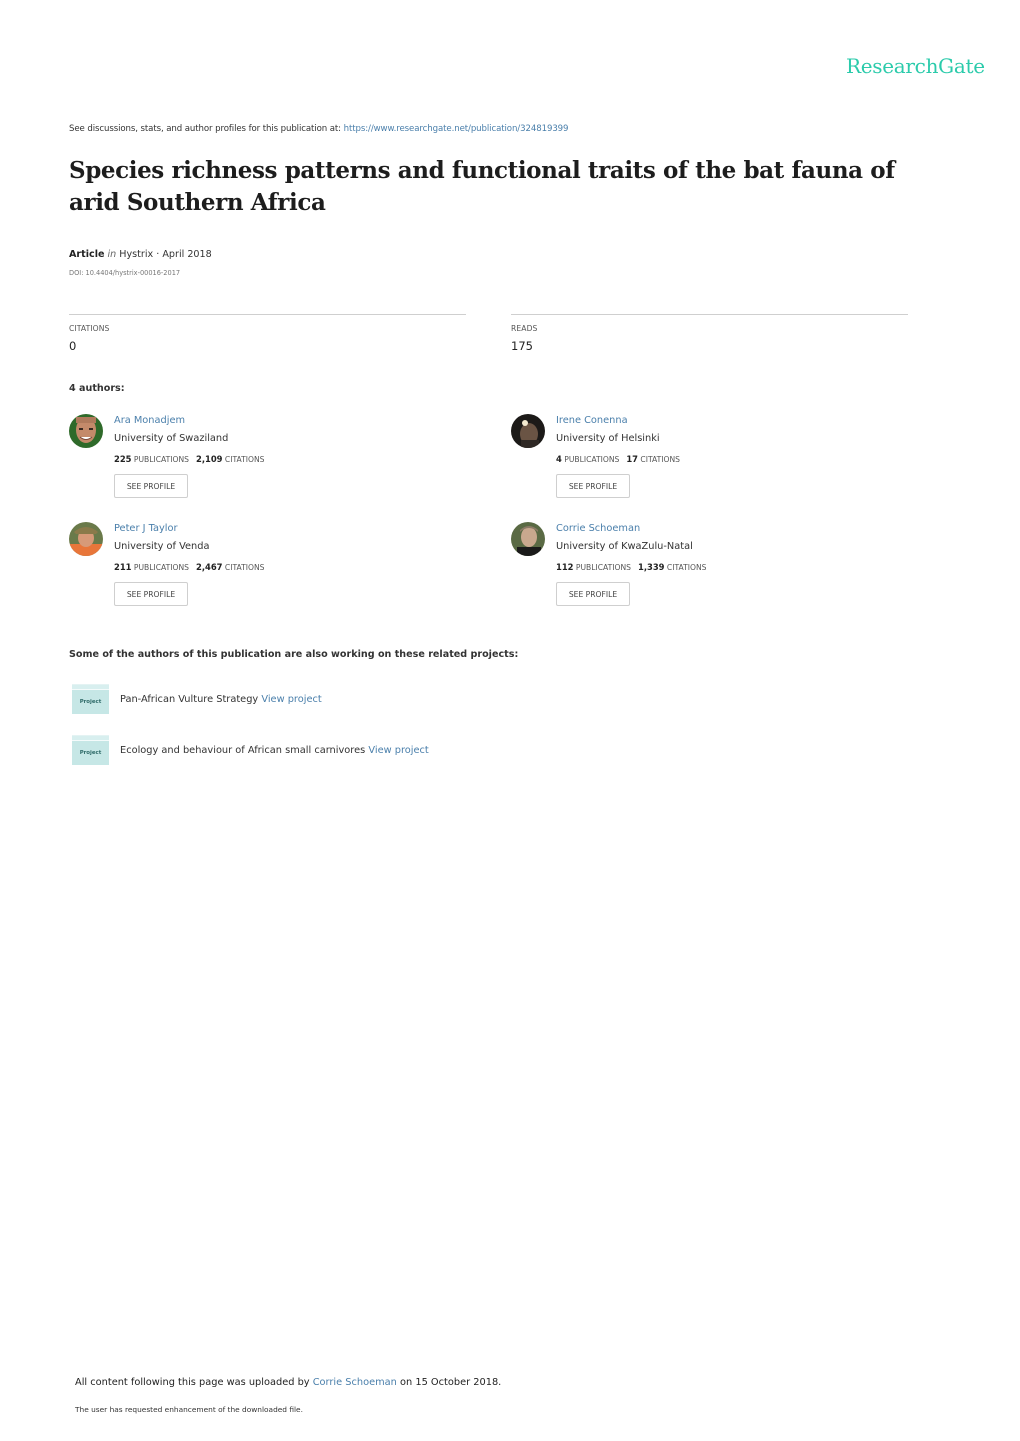 The width and height of the screenshot is (1020, 1441). I want to click on journal-date: Hystrix · April 2018, so click(165, 254).